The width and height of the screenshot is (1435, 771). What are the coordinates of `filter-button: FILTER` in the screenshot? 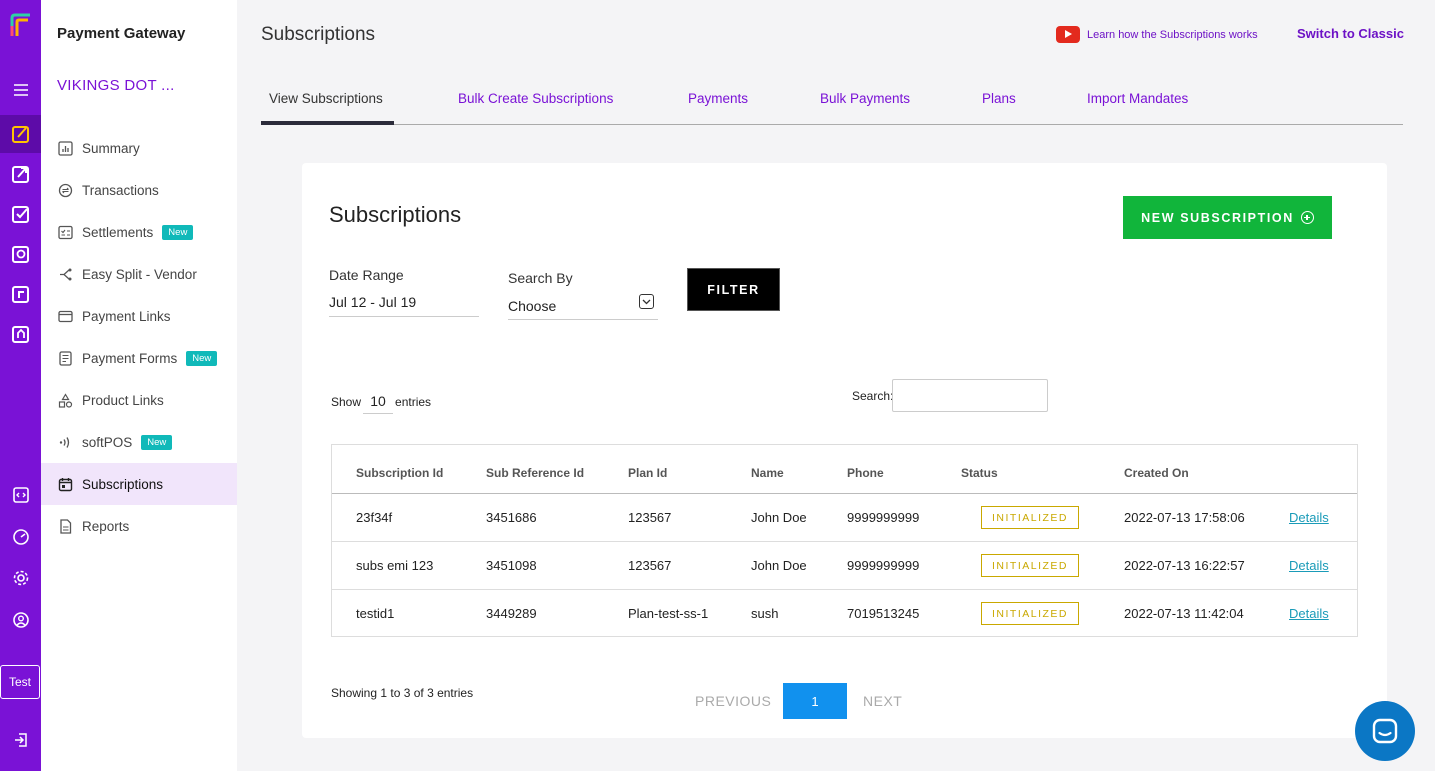 It's located at (733, 289).